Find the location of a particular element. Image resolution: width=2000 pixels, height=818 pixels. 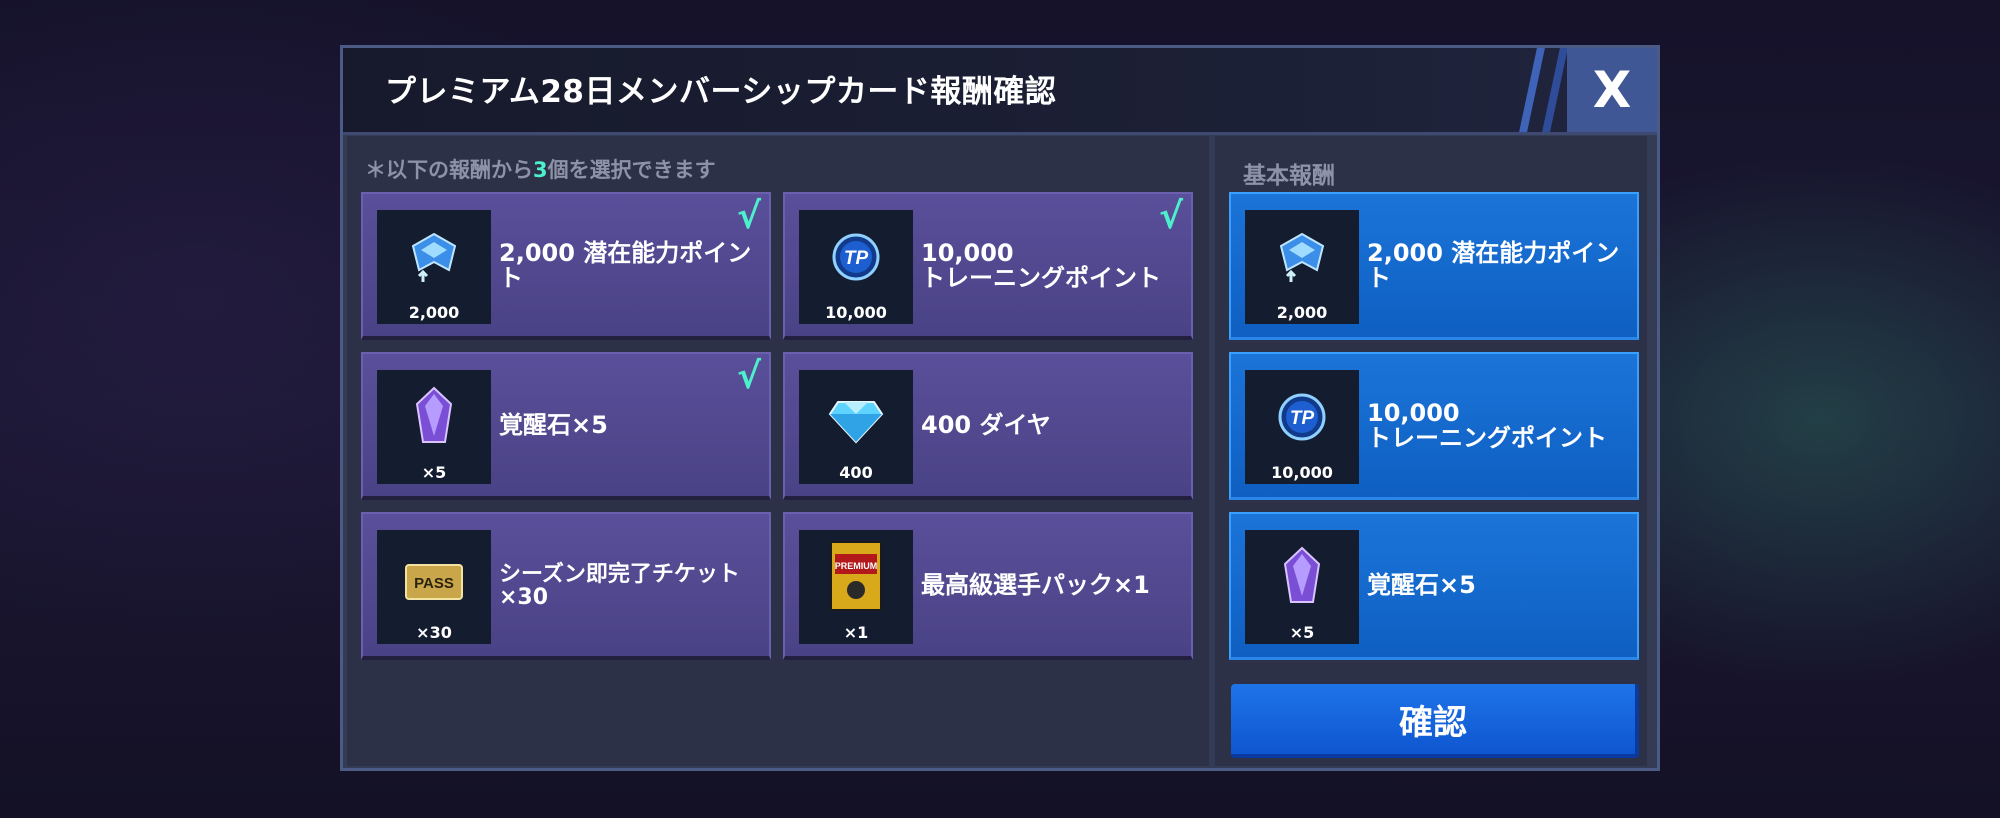

reward-card-potential-points: 2,000 2,000 潜在能力ポイント √ is located at coordinates (566, 266).